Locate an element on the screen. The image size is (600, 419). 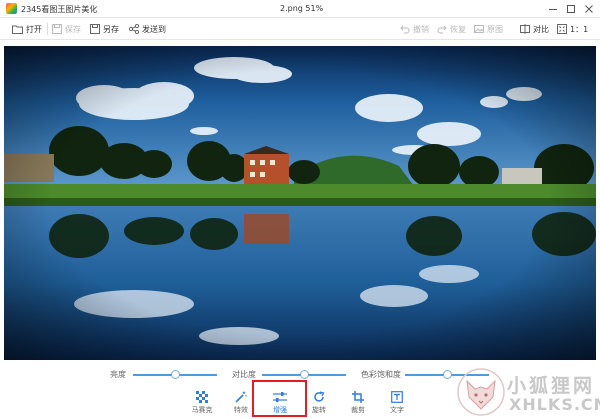
app-logo is located at coordinates (11, 8).